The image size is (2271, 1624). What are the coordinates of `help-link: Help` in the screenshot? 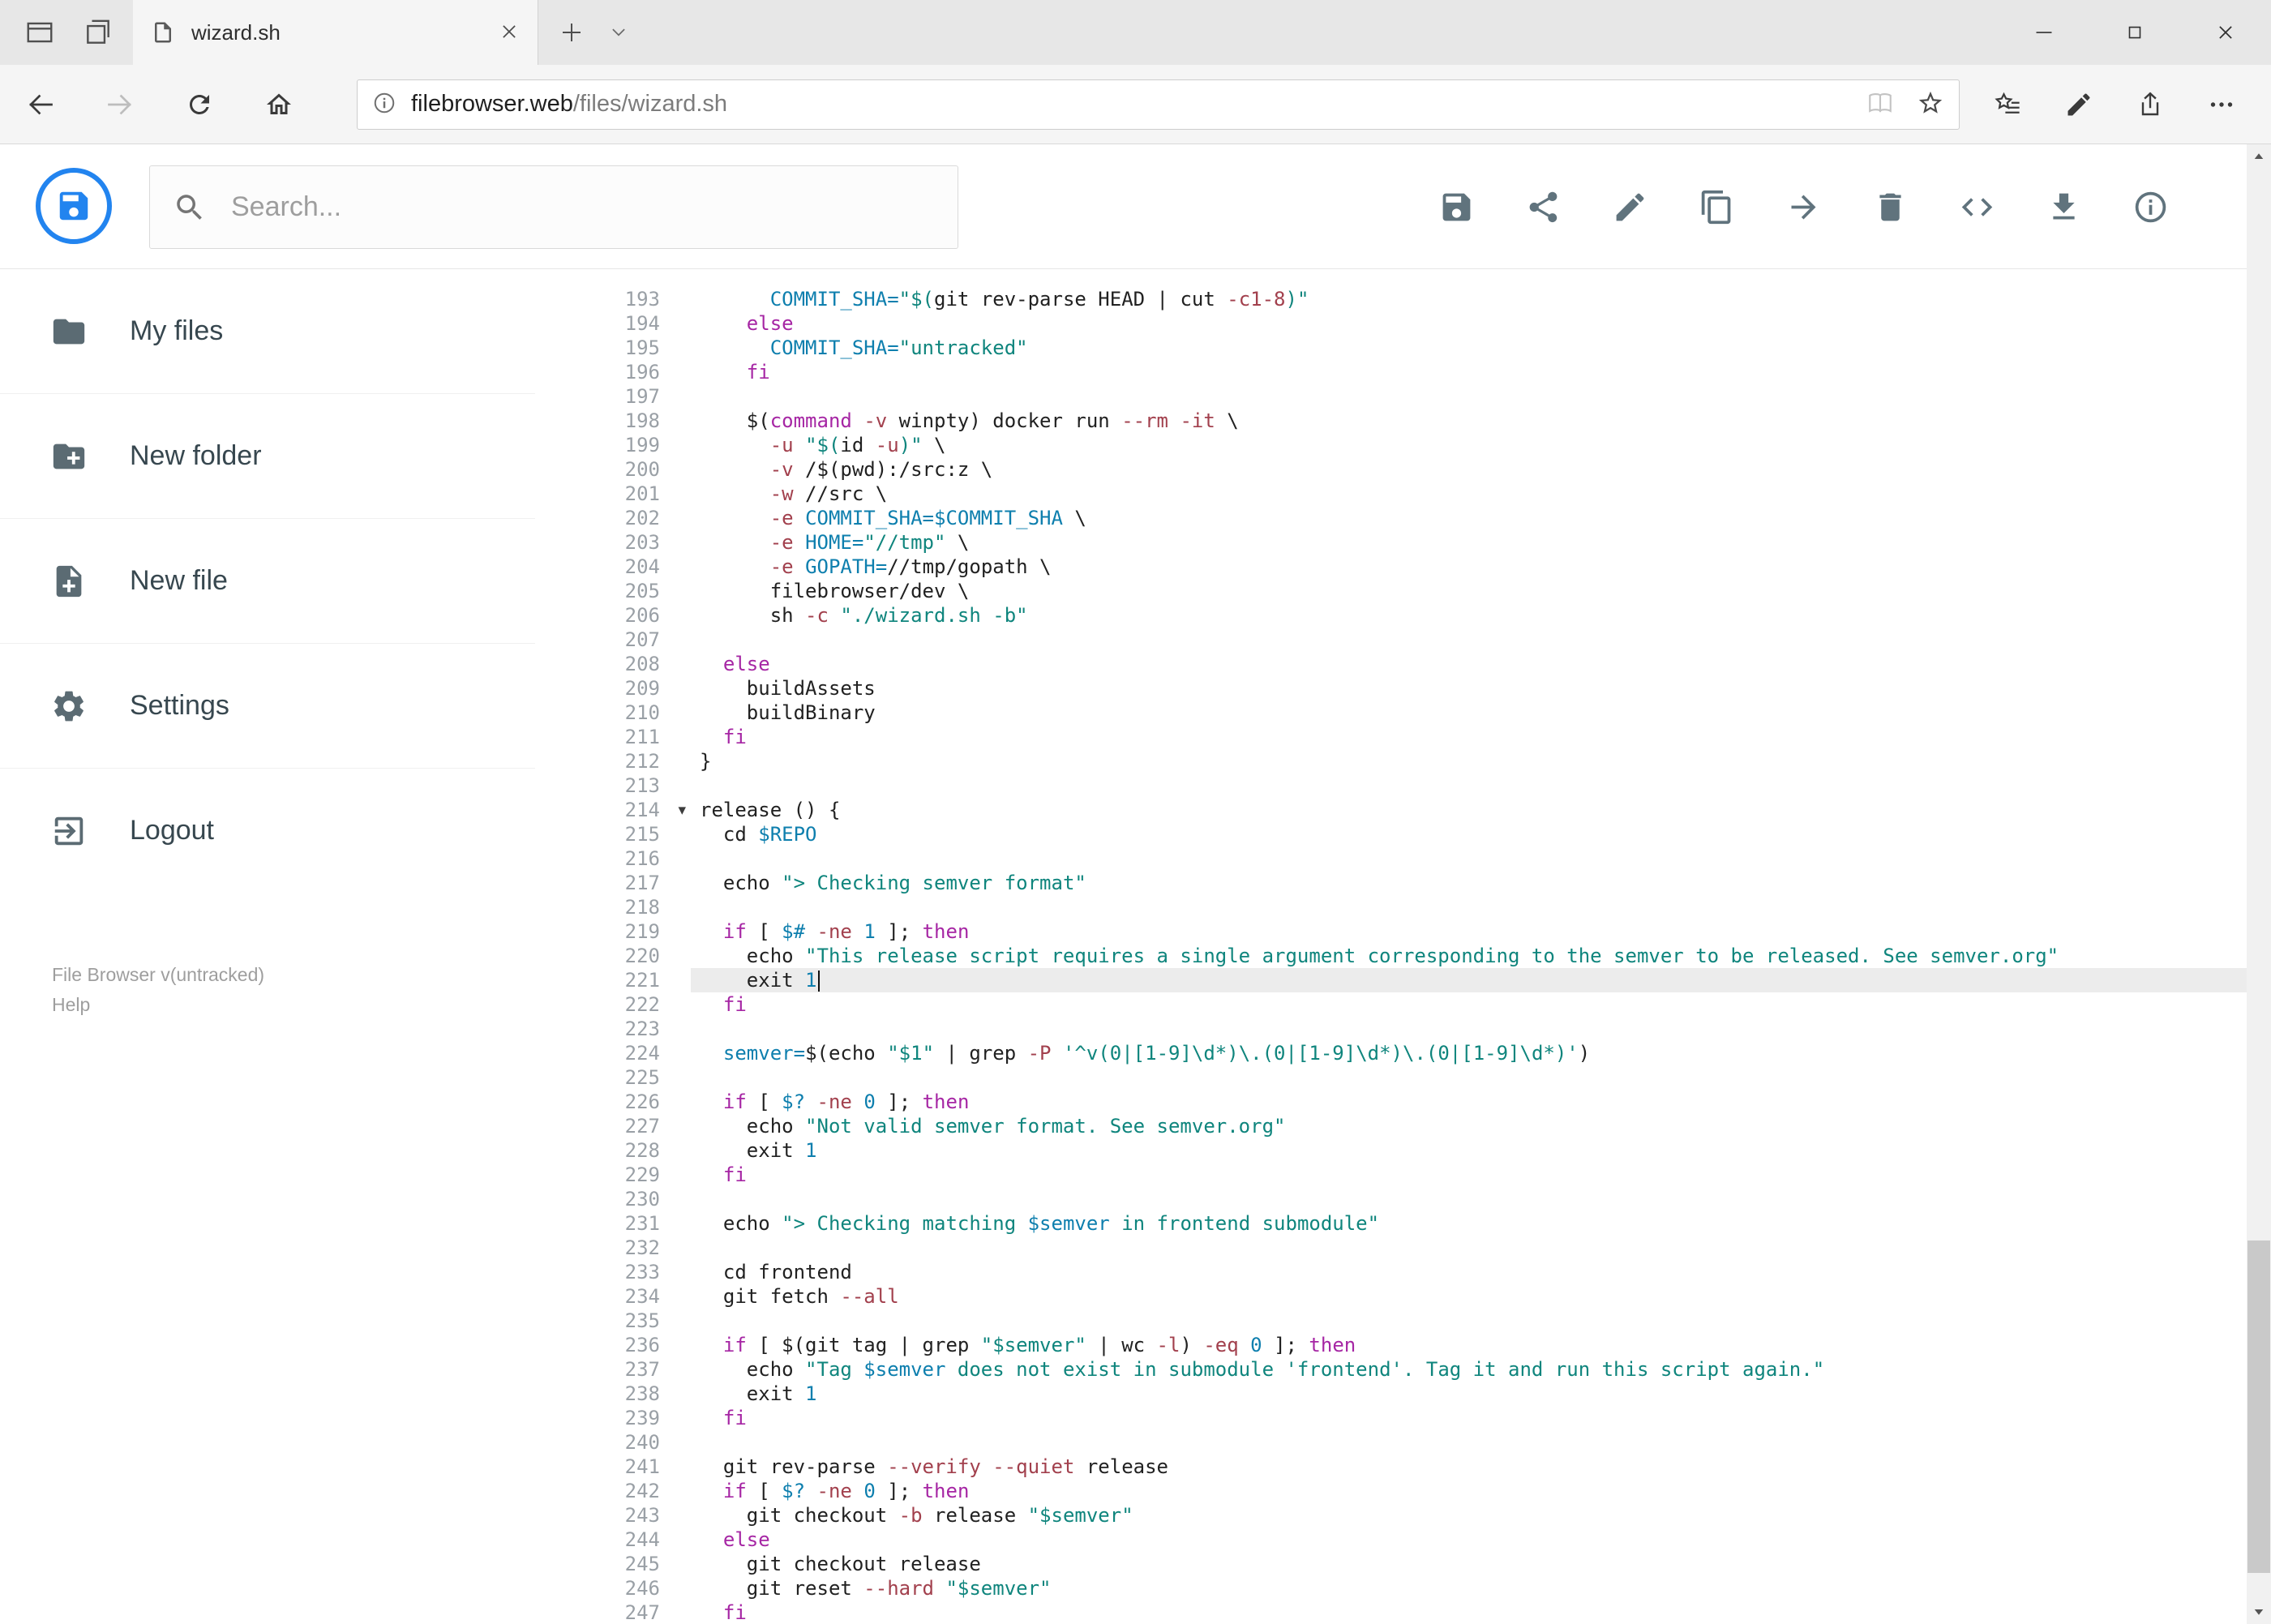 It's located at (158, 1005).